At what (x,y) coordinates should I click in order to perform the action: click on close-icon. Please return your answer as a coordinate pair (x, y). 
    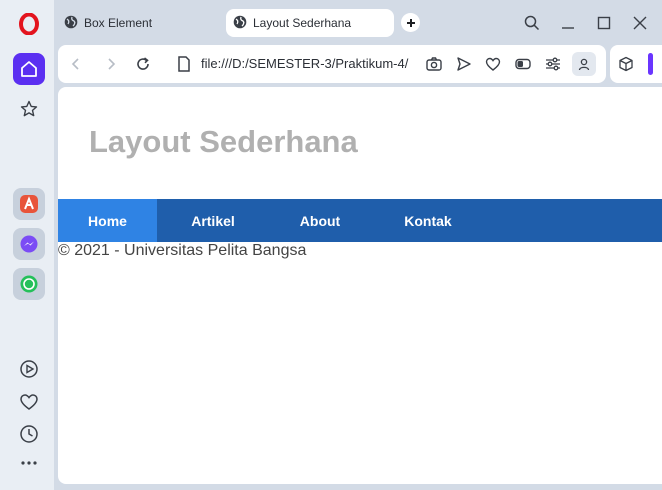
    Looking at the image, I should click on (640, 23).